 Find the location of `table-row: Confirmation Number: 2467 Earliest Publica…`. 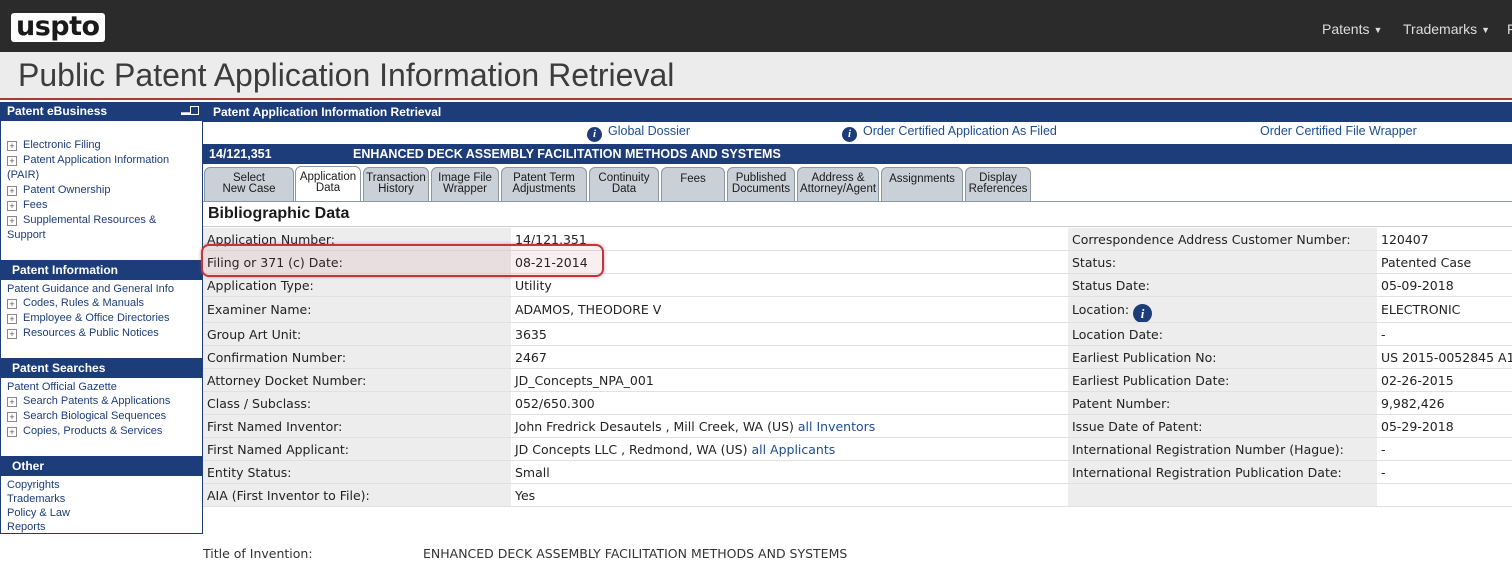

table-row: Confirmation Number: 2467 Earliest Publica… is located at coordinates (857, 357).